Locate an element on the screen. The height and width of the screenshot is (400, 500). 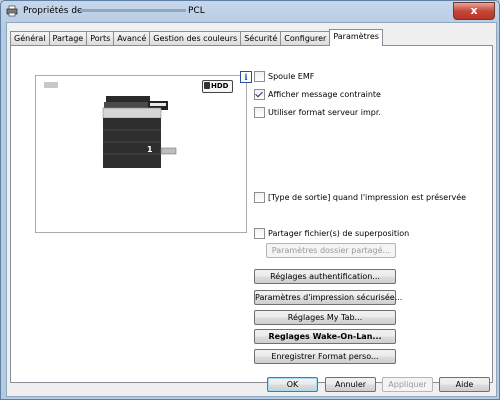
share-overlay-box is located at coordinates (259, 233).